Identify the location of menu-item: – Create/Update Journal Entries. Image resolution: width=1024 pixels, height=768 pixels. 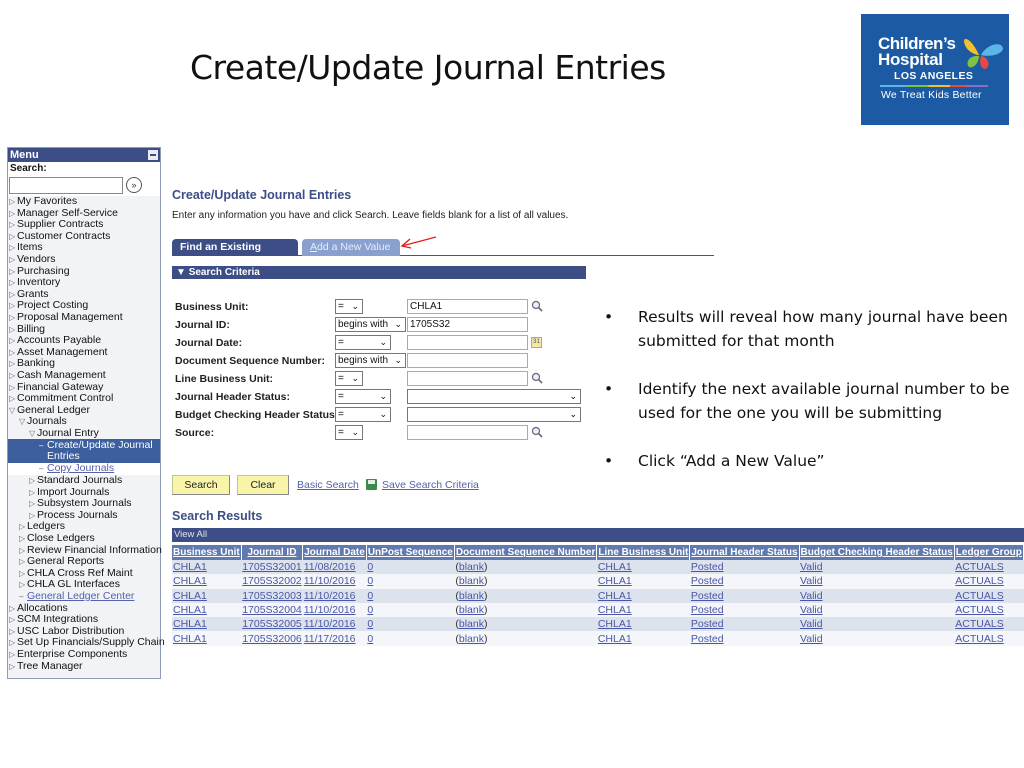
(84, 451).